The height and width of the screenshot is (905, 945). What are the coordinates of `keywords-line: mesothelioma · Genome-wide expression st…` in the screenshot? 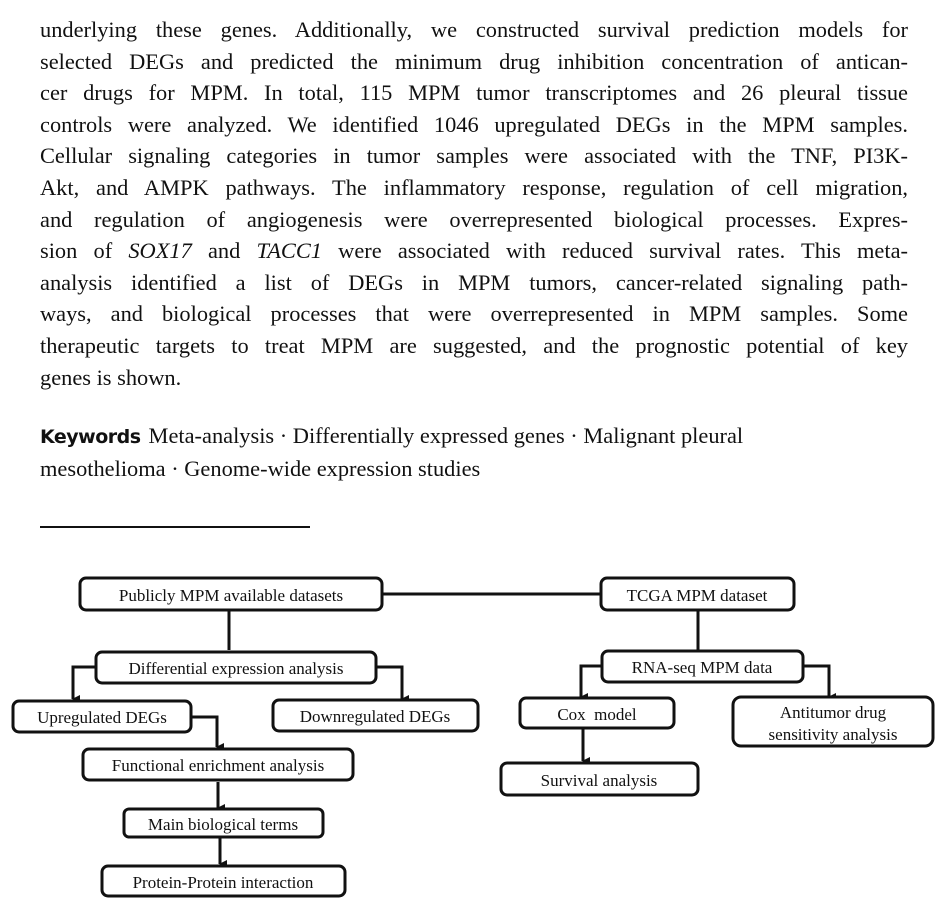 It's located at (260, 468).